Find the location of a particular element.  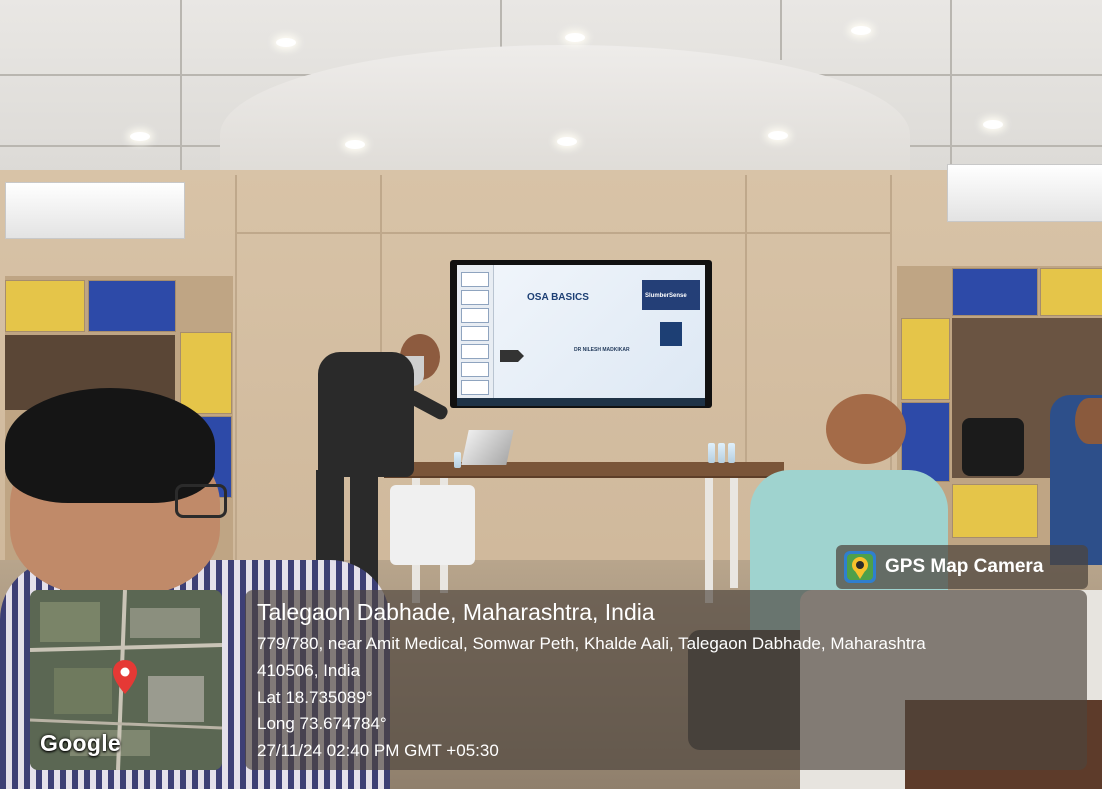

map-pin-icon is located at coordinates (125, 678).